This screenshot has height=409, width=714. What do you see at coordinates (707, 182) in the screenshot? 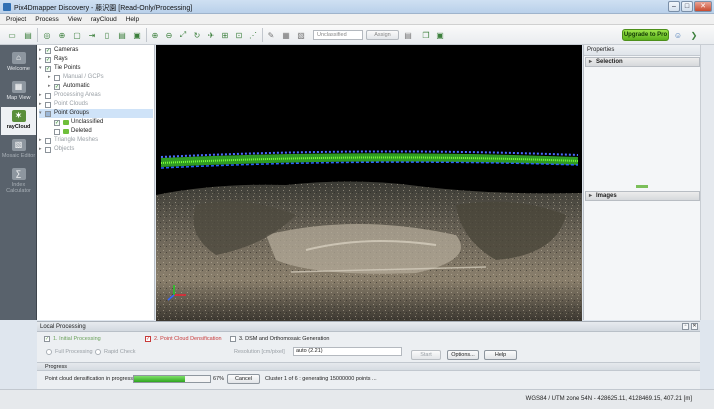
I see `right-collapse-bar` at bounding box center [707, 182].